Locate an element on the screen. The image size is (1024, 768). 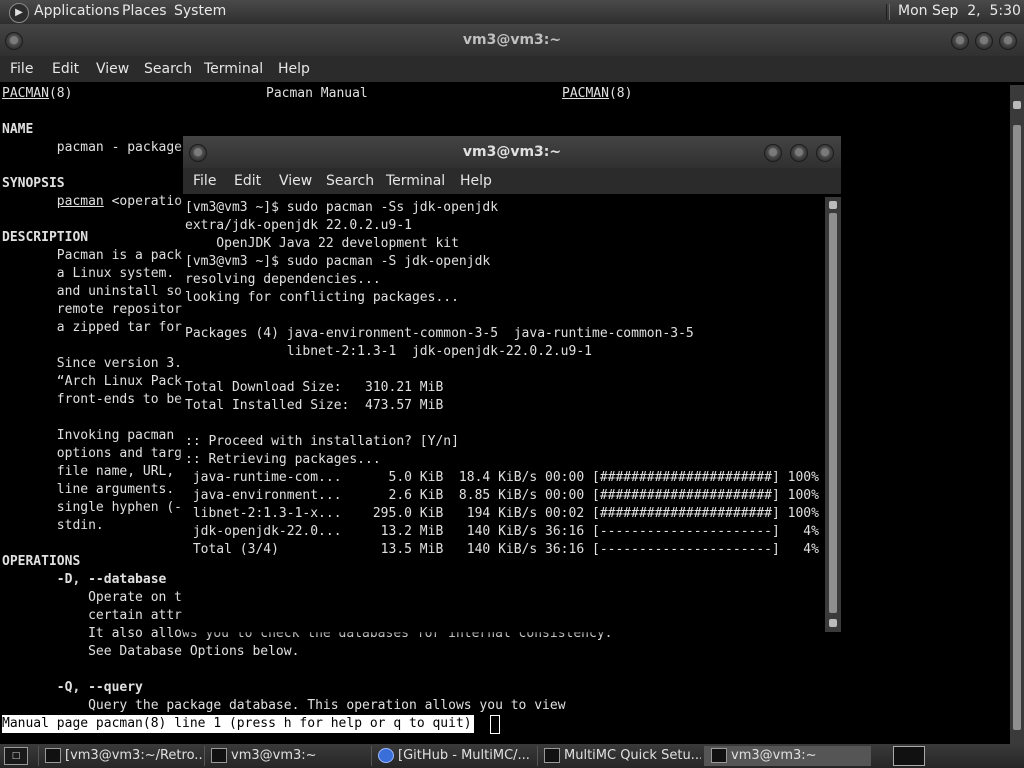
description-line: a Linux system. is located at coordinates (88, 273).